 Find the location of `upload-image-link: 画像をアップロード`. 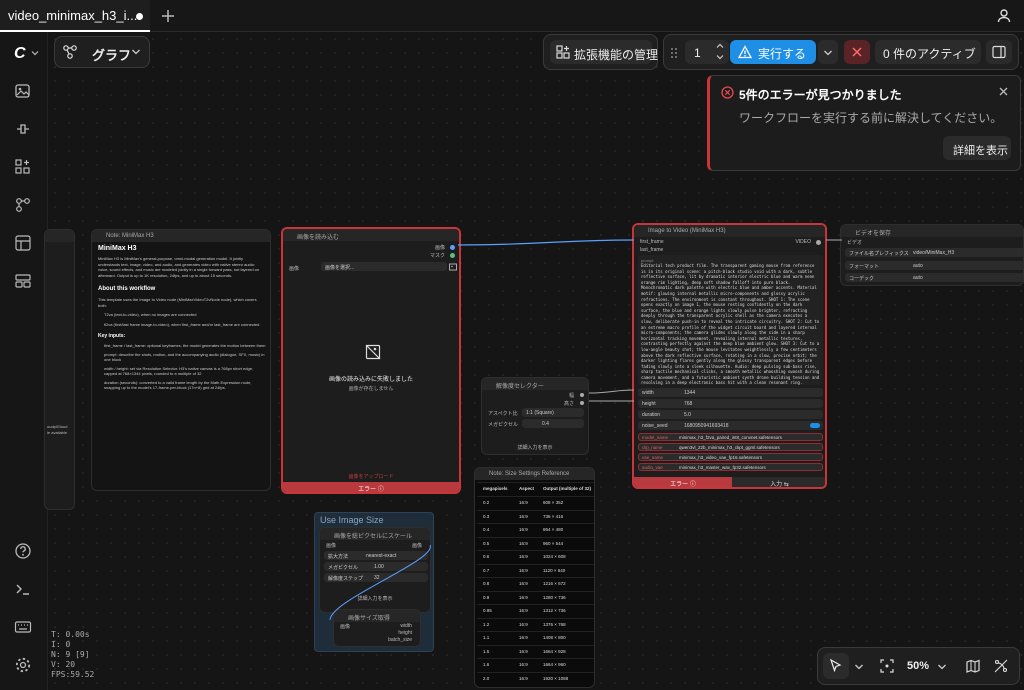

upload-image-link: 画像をアップロード is located at coordinates (371, 476).